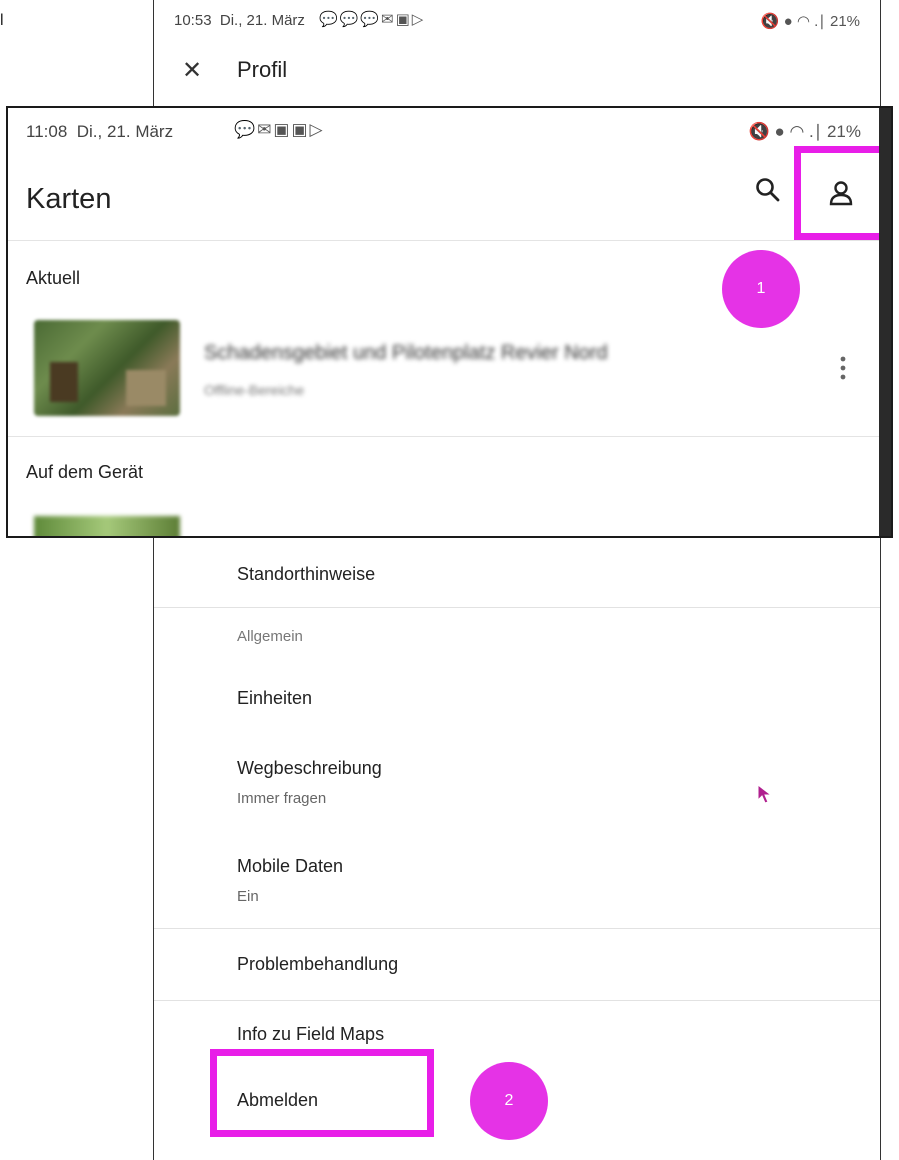 Image resolution: width=899 pixels, height=1160 pixels. Describe the element at coordinates (100, 131) in the screenshot. I see `status-time: 11:08 Di., 21. März` at that location.